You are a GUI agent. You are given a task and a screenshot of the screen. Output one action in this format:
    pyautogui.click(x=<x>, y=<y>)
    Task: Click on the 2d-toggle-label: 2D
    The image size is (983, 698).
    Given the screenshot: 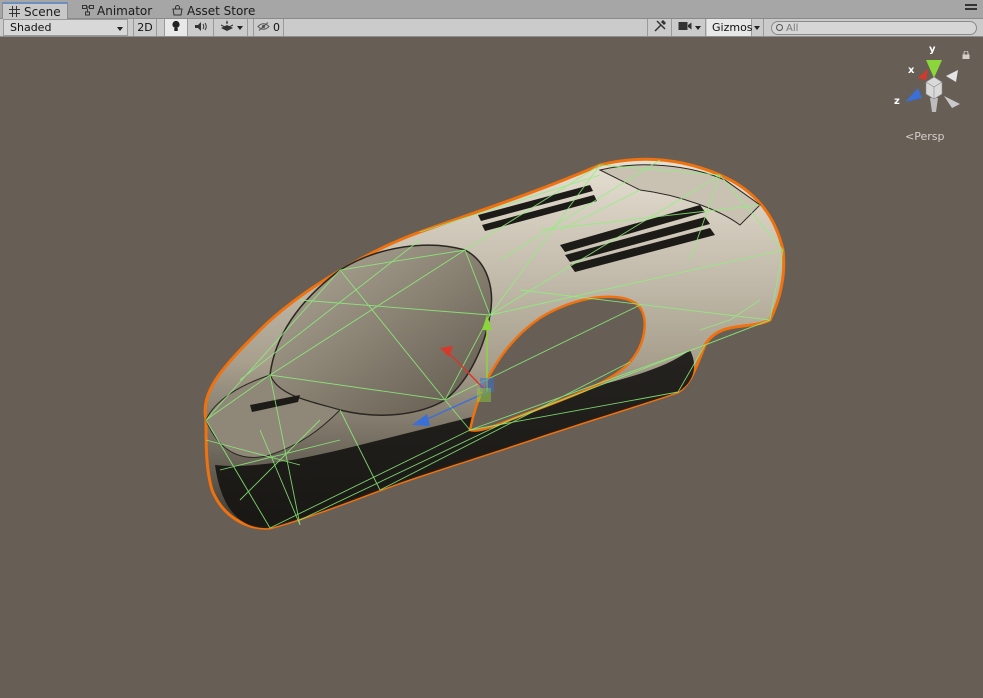 What is the action you would take?
    pyautogui.click(x=145, y=27)
    